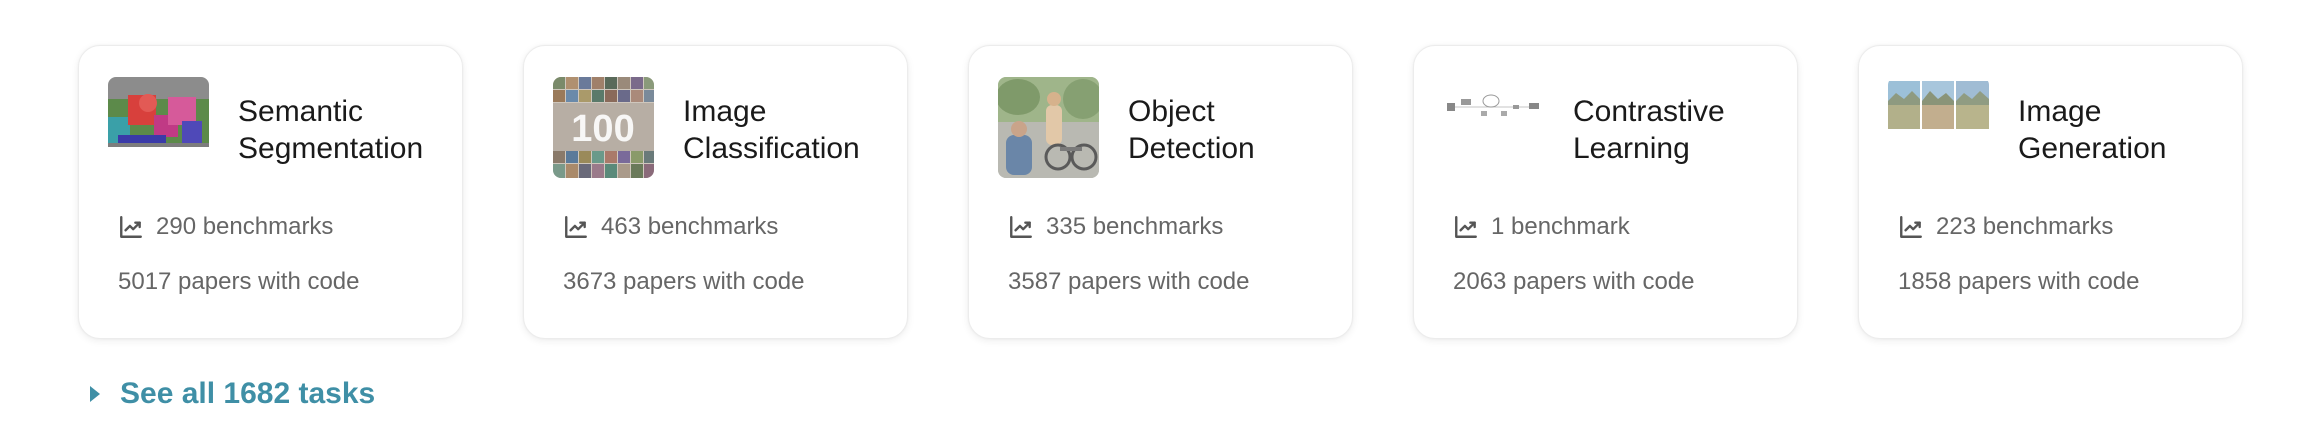  Describe the element at coordinates (225, 227) in the screenshot. I see `benchmarks-count: 290 benchmarks` at that location.